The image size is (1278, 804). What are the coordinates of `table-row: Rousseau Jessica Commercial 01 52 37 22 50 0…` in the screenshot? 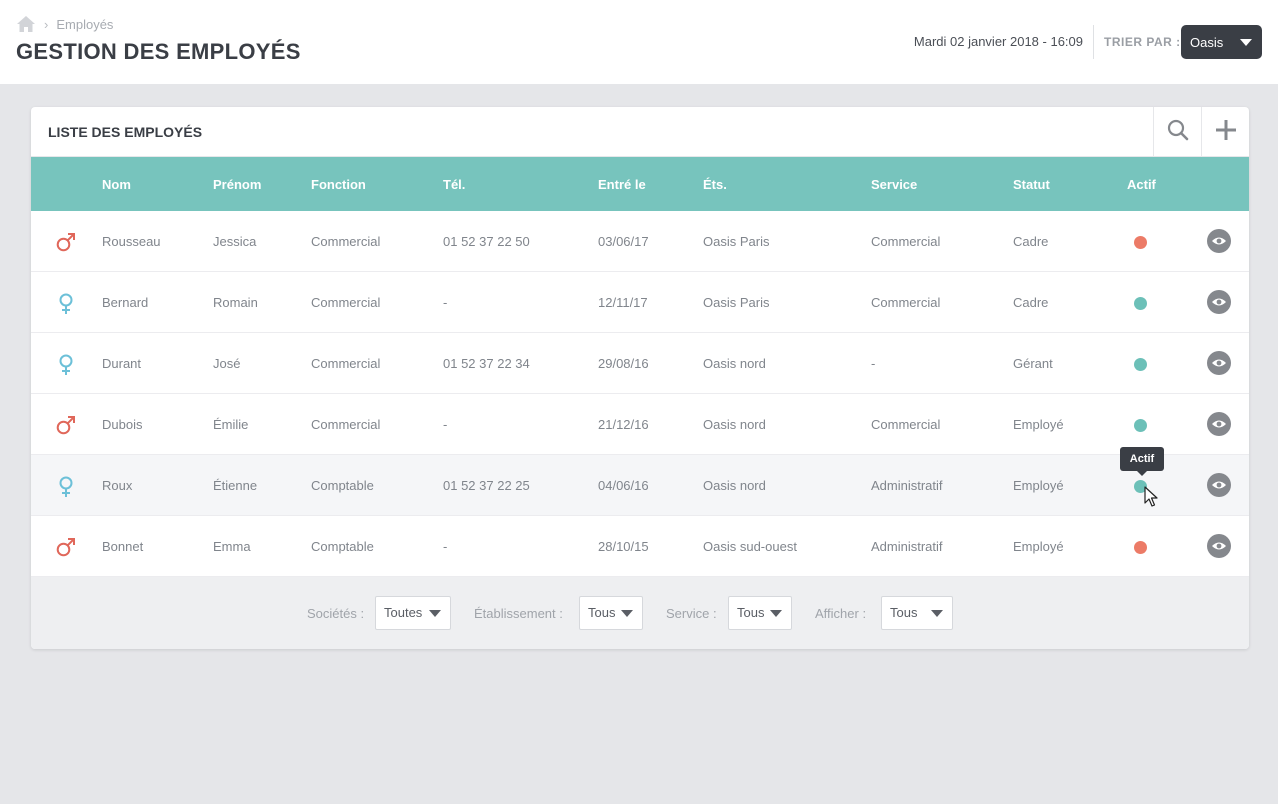 It's located at (640, 241).